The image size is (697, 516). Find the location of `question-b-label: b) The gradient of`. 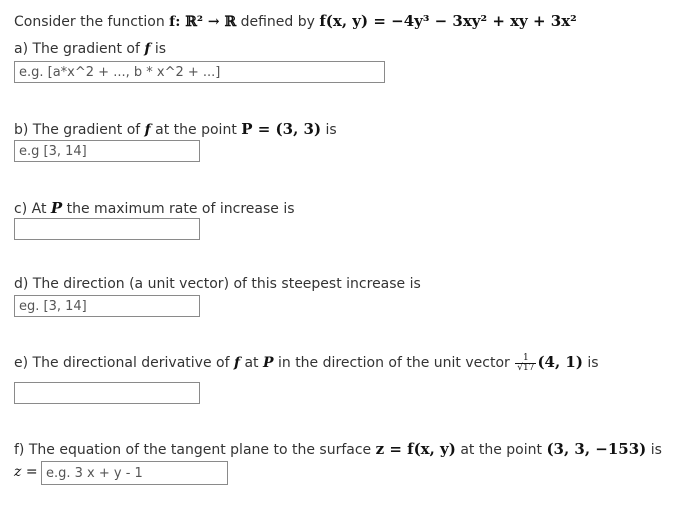

question-b-label: b) The gradient of is located at coordinates (77, 130).